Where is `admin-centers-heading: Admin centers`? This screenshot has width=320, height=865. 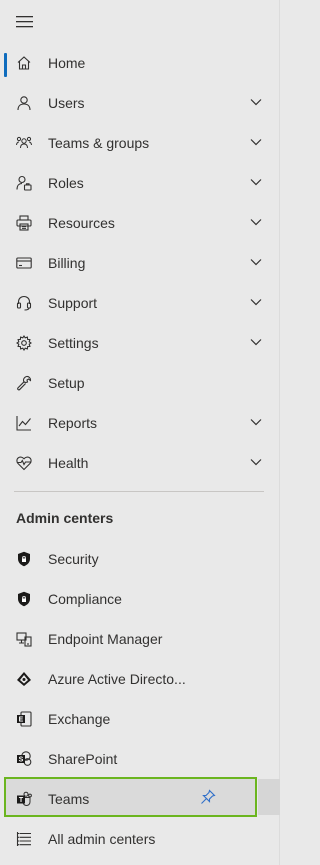 admin-centers-heading: Admin centers is located at coordinates (65, 518).